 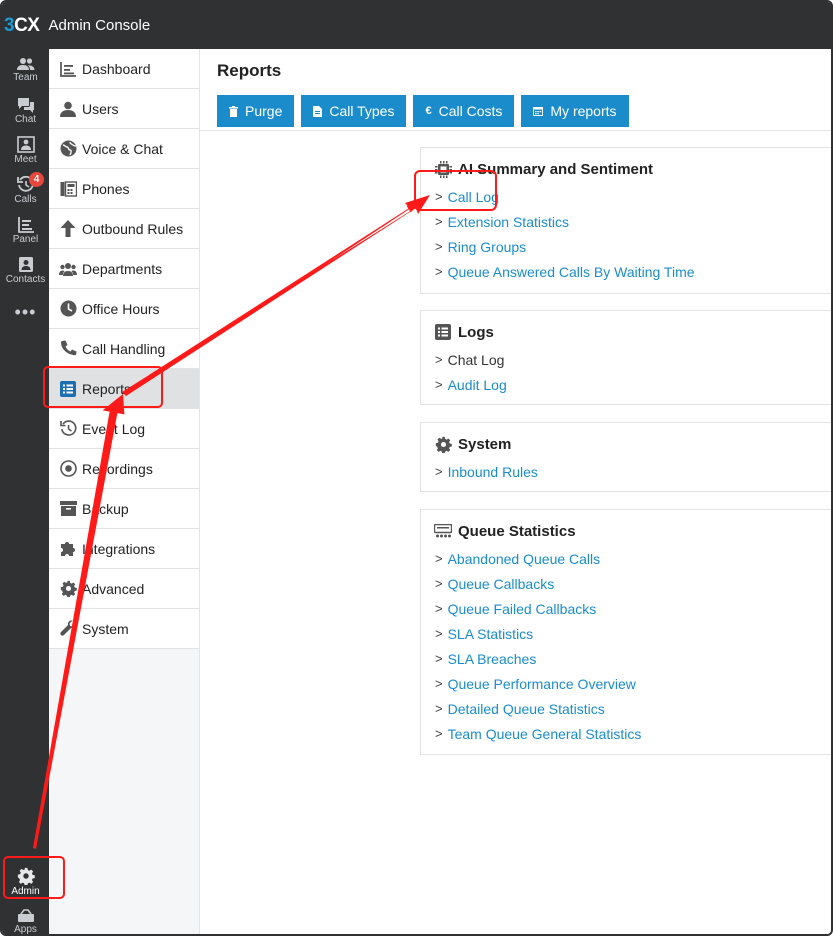 I want to click on more-icon: •••, so click(x=25, y=312).